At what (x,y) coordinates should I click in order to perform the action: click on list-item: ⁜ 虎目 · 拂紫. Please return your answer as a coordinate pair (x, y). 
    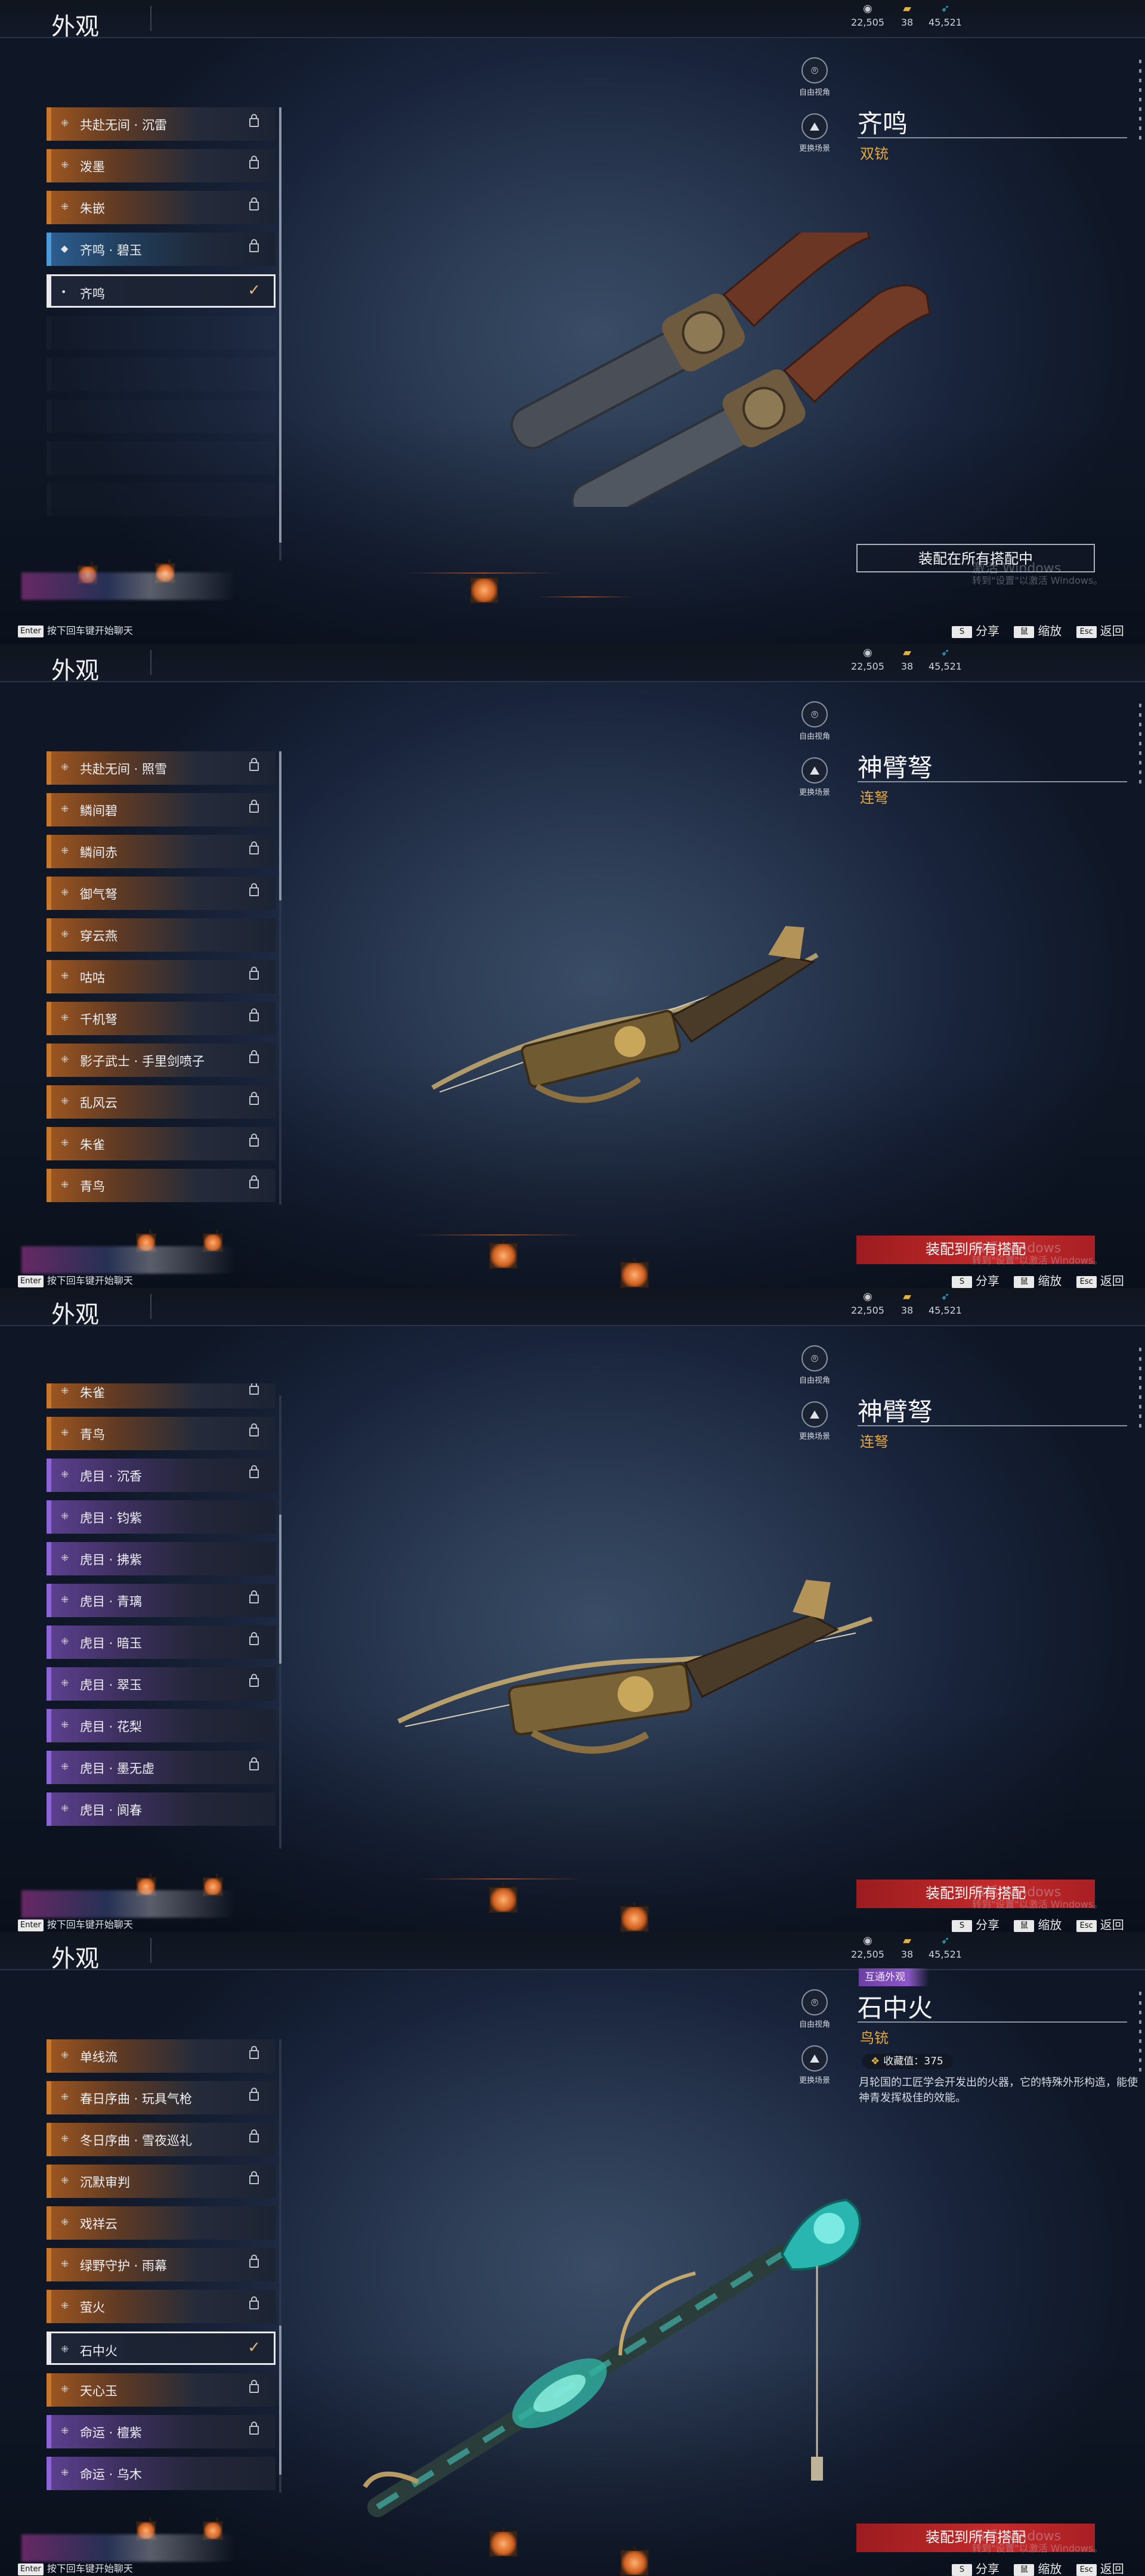
    Looking at the image, I should click on (161, 1558).